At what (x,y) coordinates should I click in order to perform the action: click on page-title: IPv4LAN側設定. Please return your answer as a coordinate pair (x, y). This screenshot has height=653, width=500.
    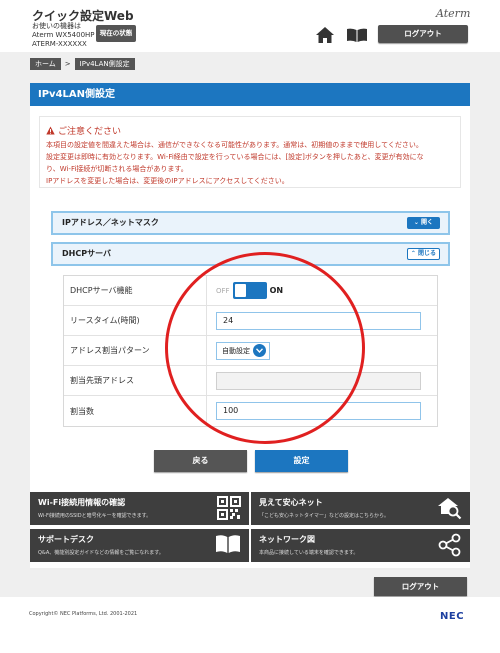
    Looking at the image, I should click on (250, 94).